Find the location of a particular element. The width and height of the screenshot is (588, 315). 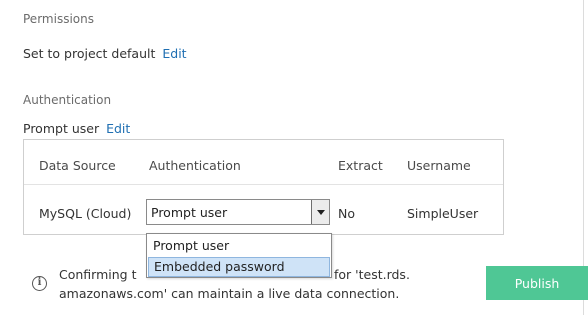

authentication-dropdown-menu: Prompt user Embedded password is located at coordinates (239, 255).